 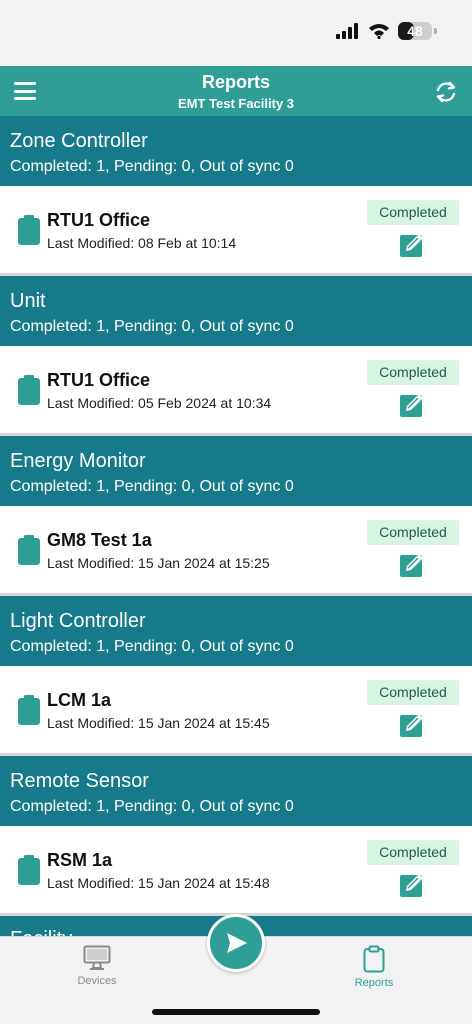 What do you see at coordinates (80, 860) in the screenshot?
I see `item-name: RSM 1a` at bounding box center [80, 860].